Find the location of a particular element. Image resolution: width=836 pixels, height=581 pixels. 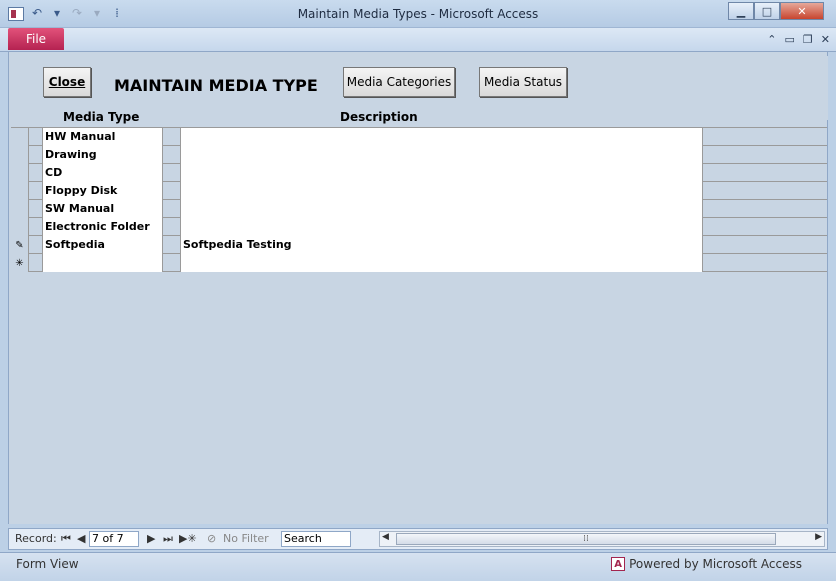

previous-record-icon: ◀ is located at coordinates (81, 538).